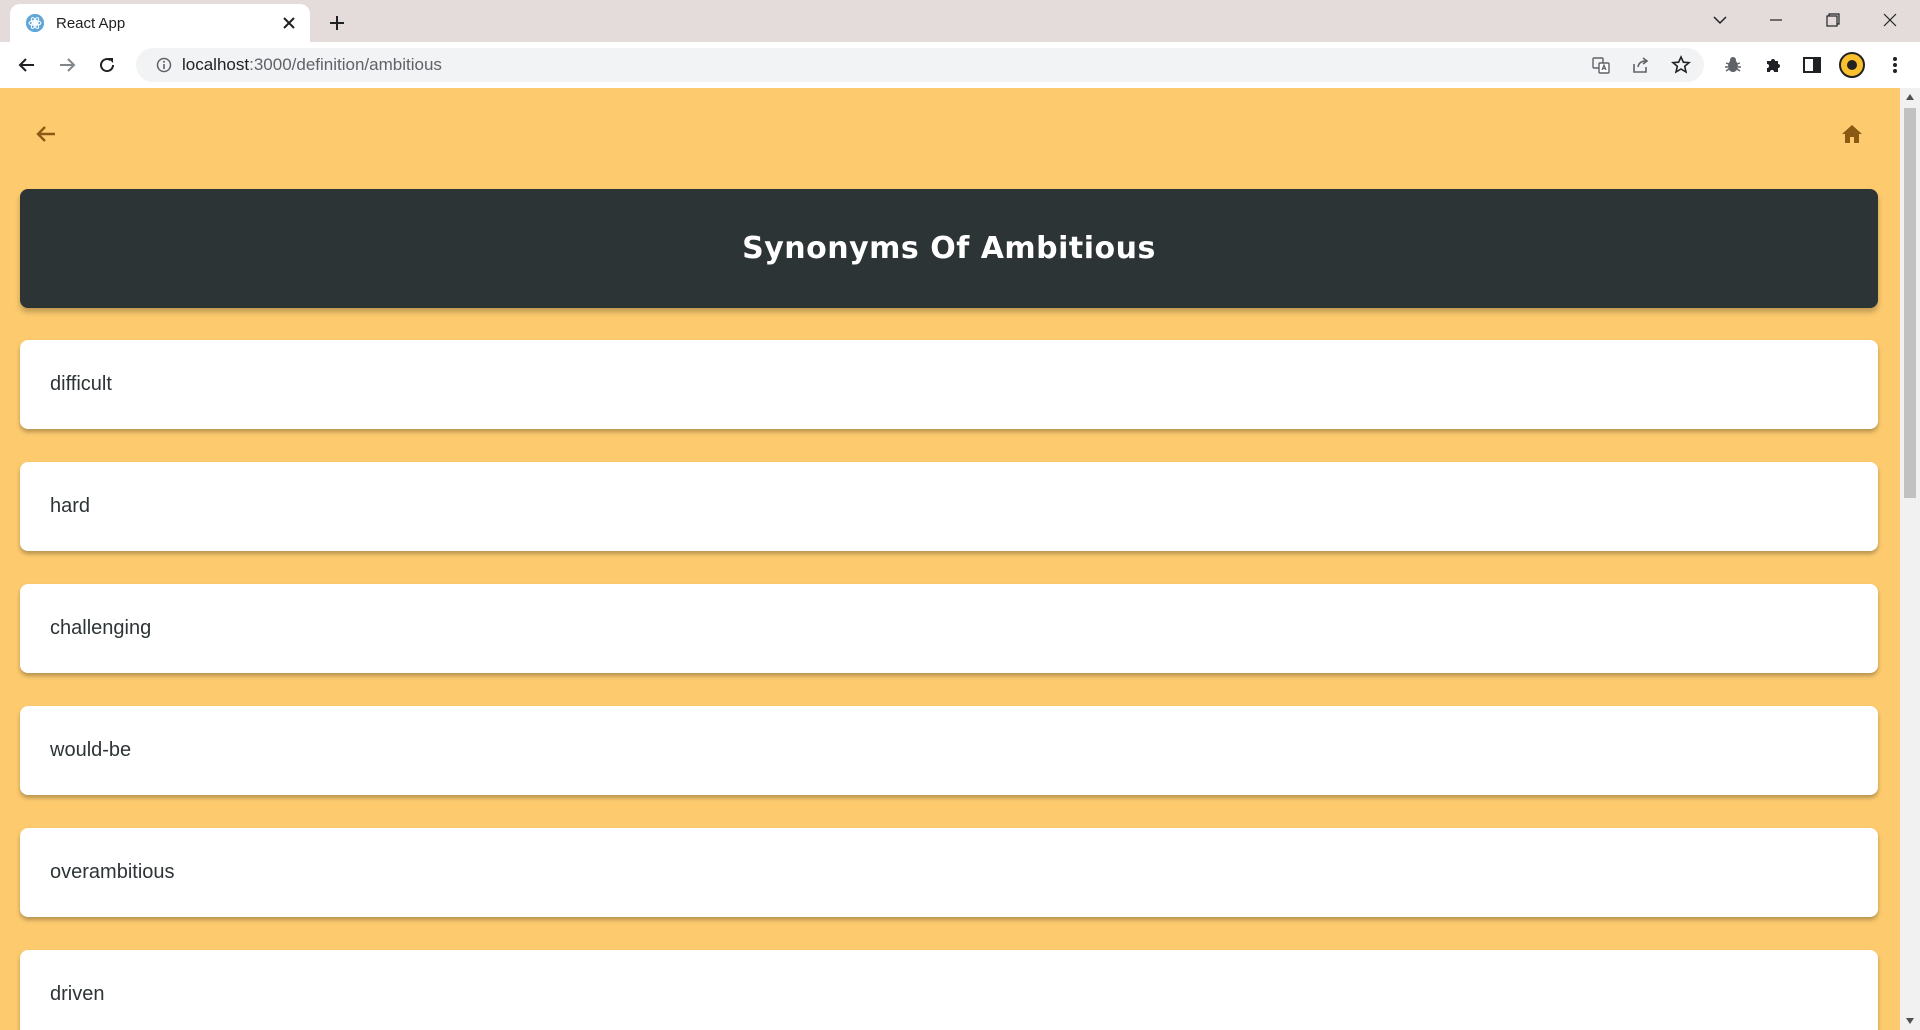  Describe the element at coordinates (1895, 65) in the screenshot. I see `browser-menu-icon` at that location.